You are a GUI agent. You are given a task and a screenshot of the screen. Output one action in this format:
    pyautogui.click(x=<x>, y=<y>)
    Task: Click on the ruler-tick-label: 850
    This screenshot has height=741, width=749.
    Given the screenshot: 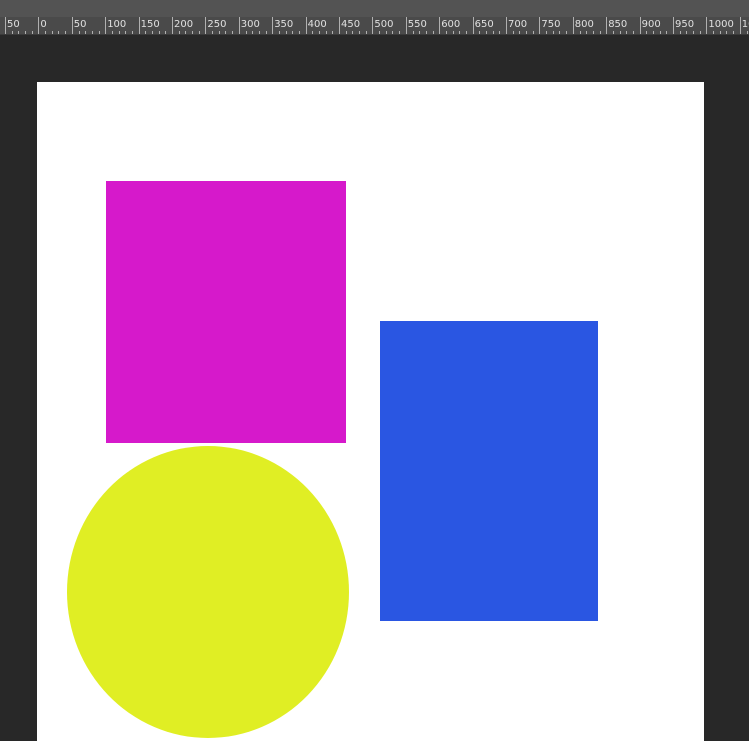 What is the action you would take?
    pyautogui.click(x=618, y=24)
    